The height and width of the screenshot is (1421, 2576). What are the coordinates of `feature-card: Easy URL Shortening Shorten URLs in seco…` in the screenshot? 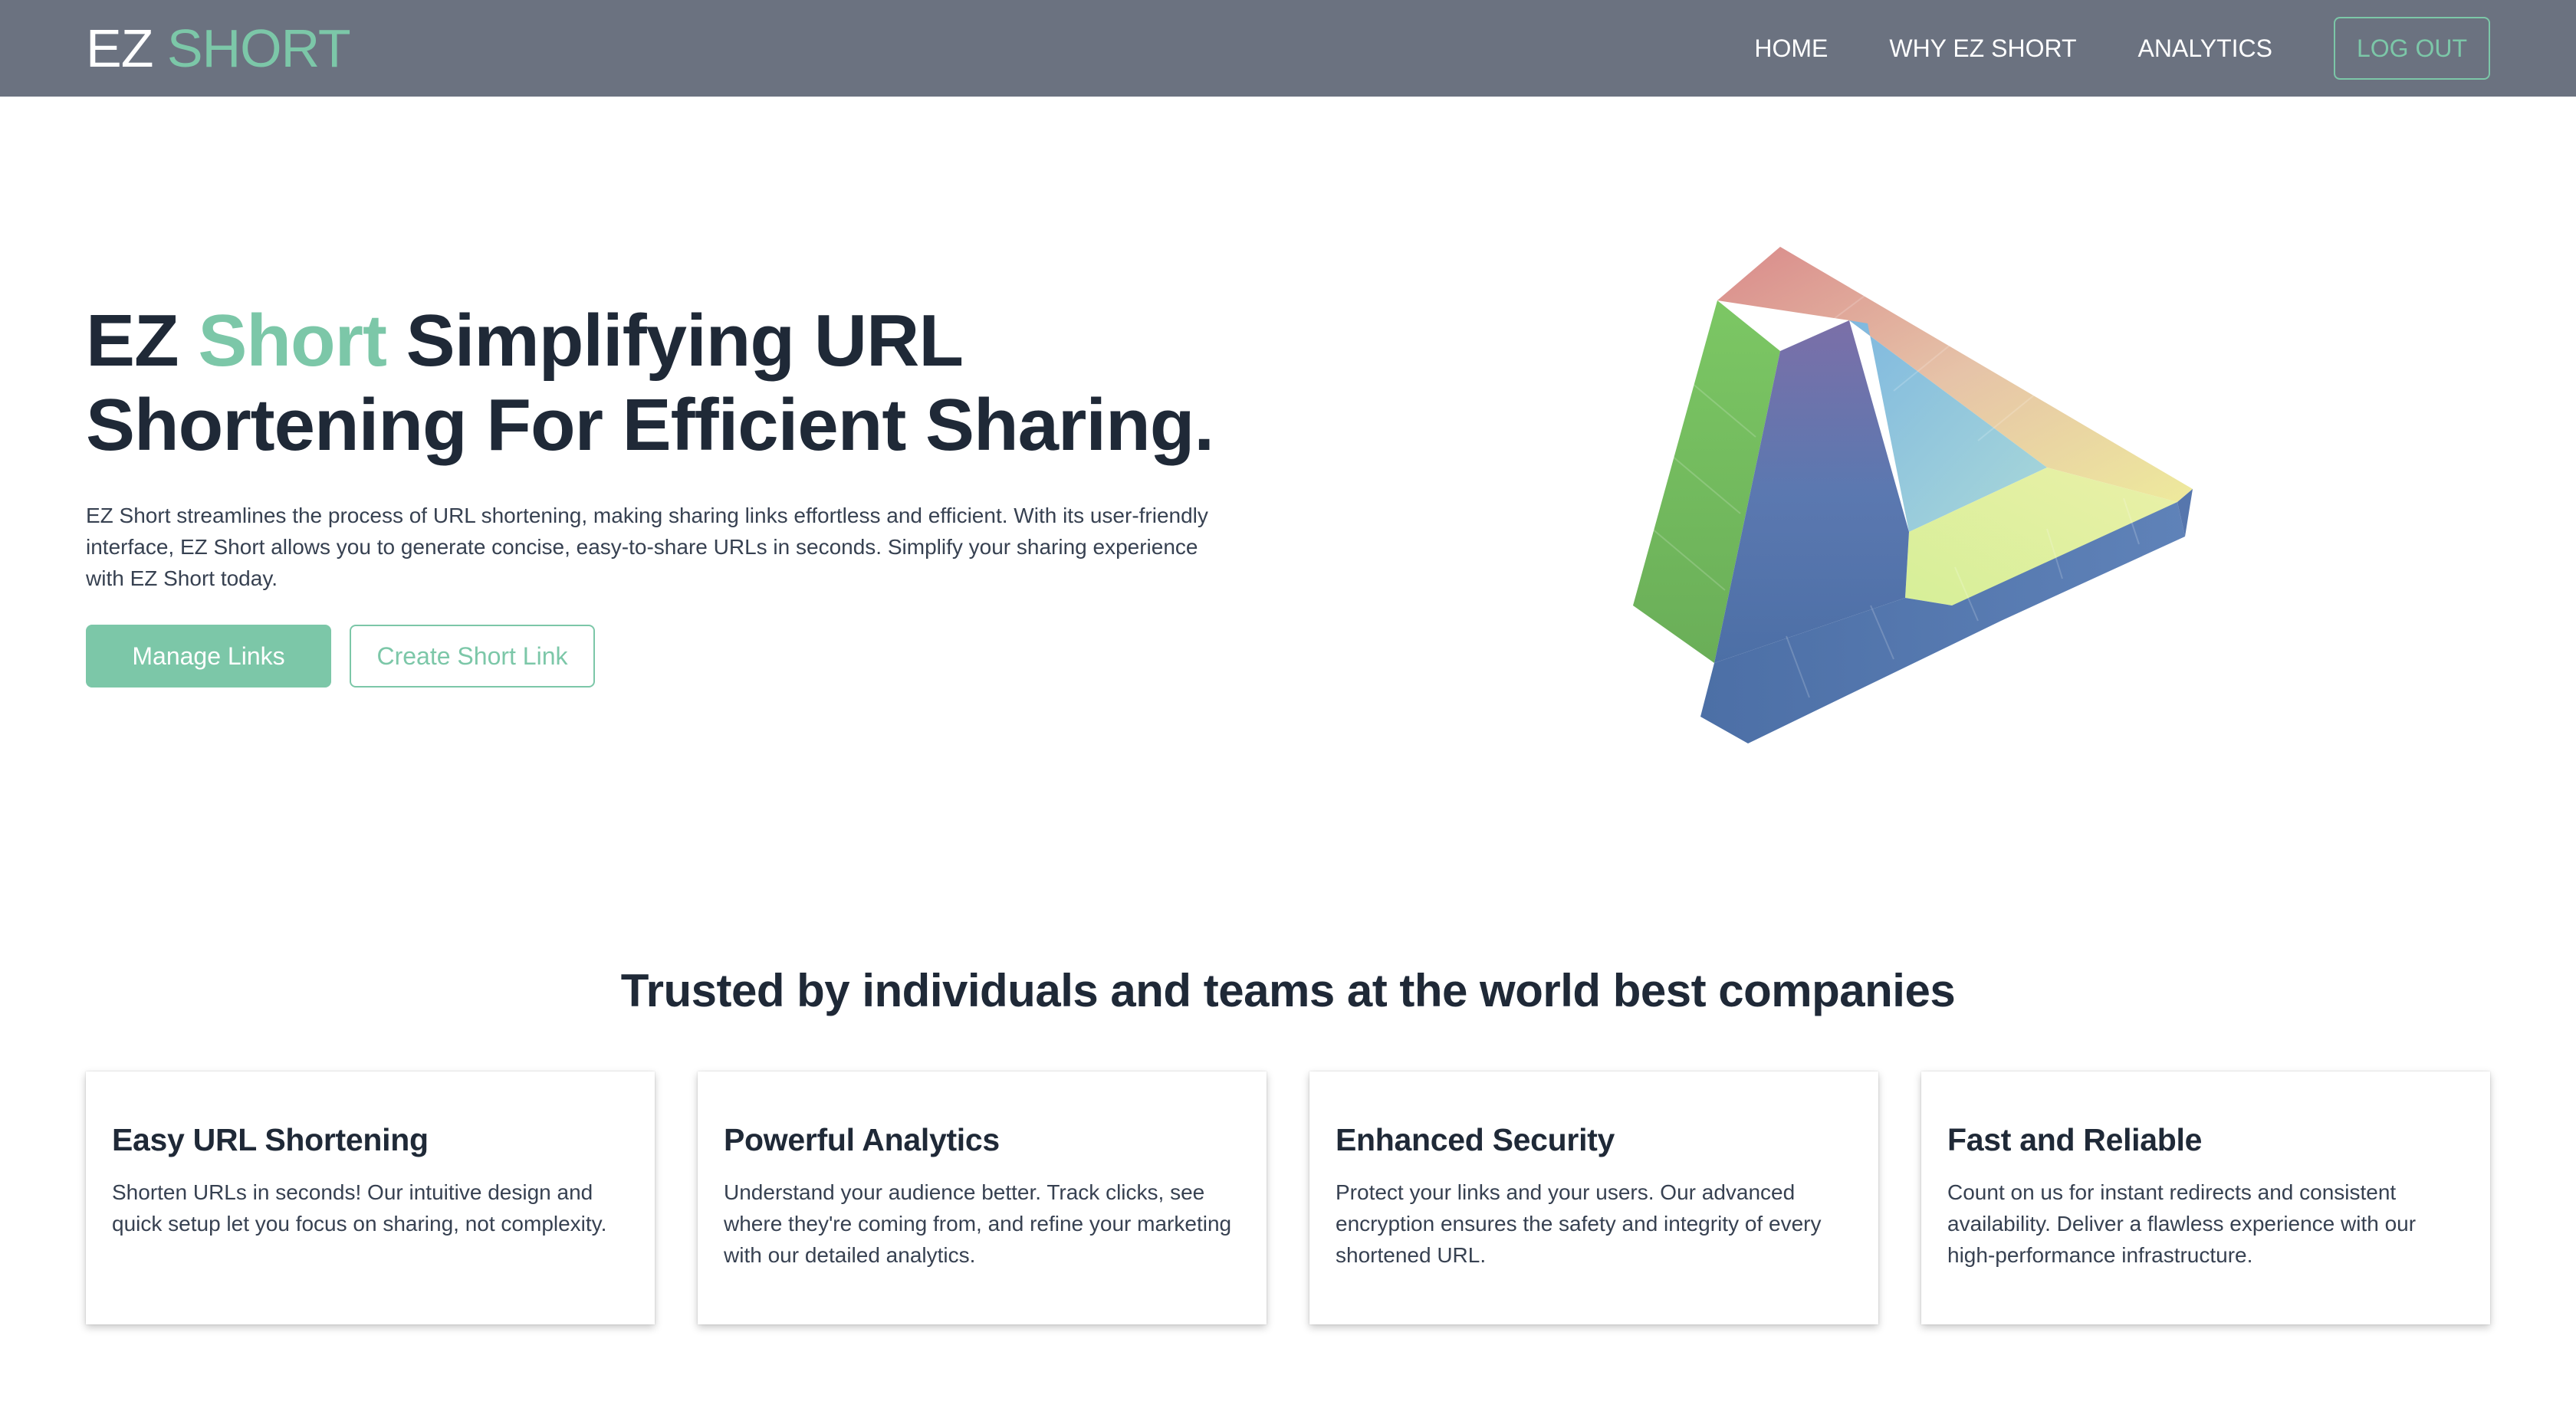 It's located at (370, 1197).